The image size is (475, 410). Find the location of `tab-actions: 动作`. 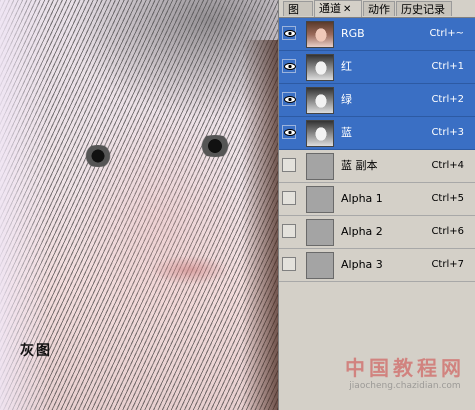

tab-actions: 动作 is located at coordinates (379, 8).